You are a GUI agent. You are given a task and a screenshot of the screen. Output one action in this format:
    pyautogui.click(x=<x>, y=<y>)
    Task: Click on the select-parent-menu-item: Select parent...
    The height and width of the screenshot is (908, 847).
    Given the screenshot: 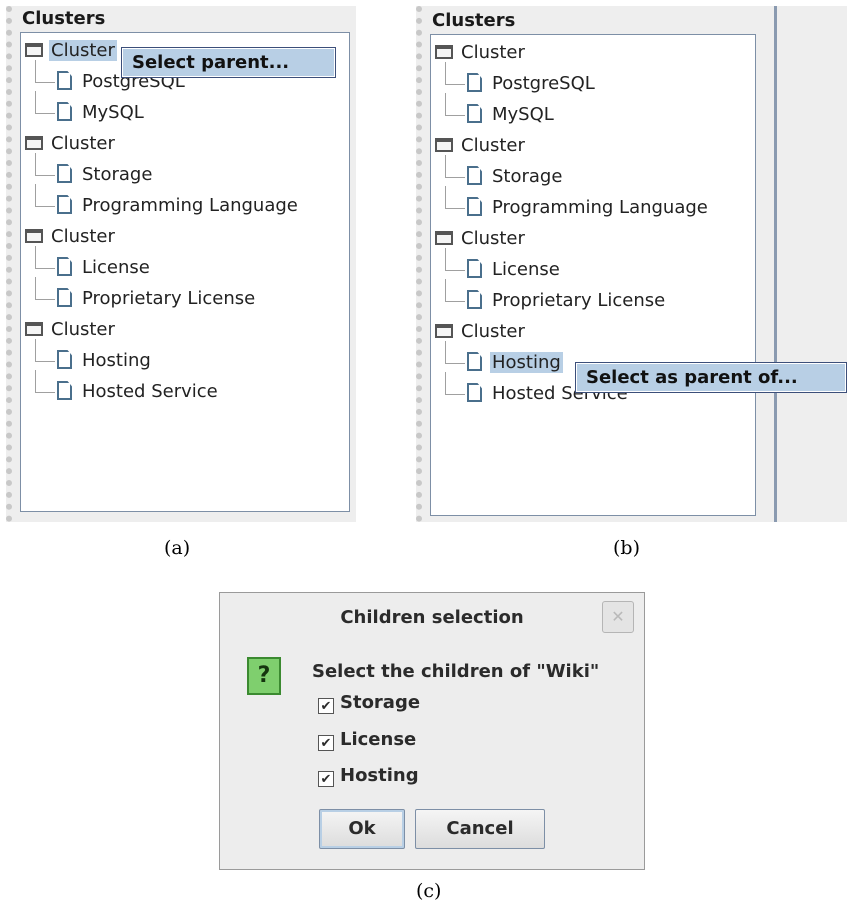 What is the action you would take?
    pyautogui.click(x=228, y=62)
    